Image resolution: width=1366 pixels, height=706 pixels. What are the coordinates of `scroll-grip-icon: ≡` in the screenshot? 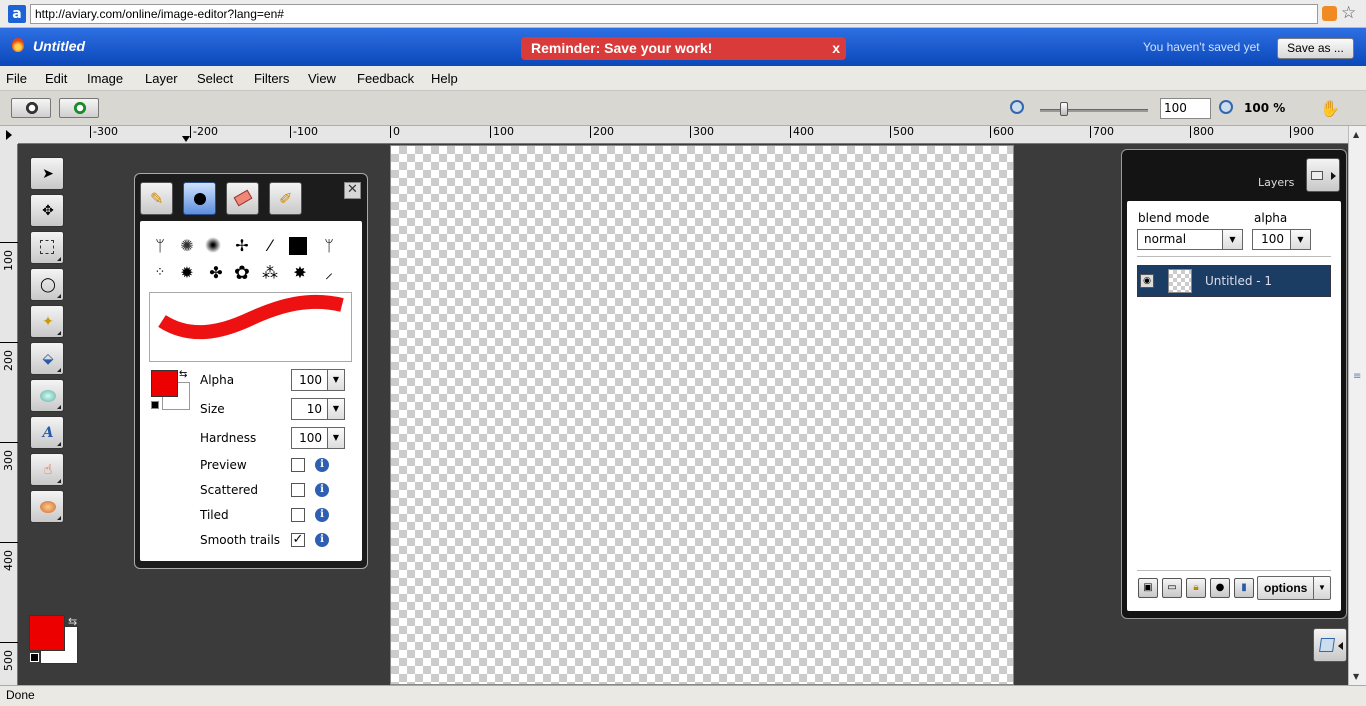 It's located at (1357, 376).